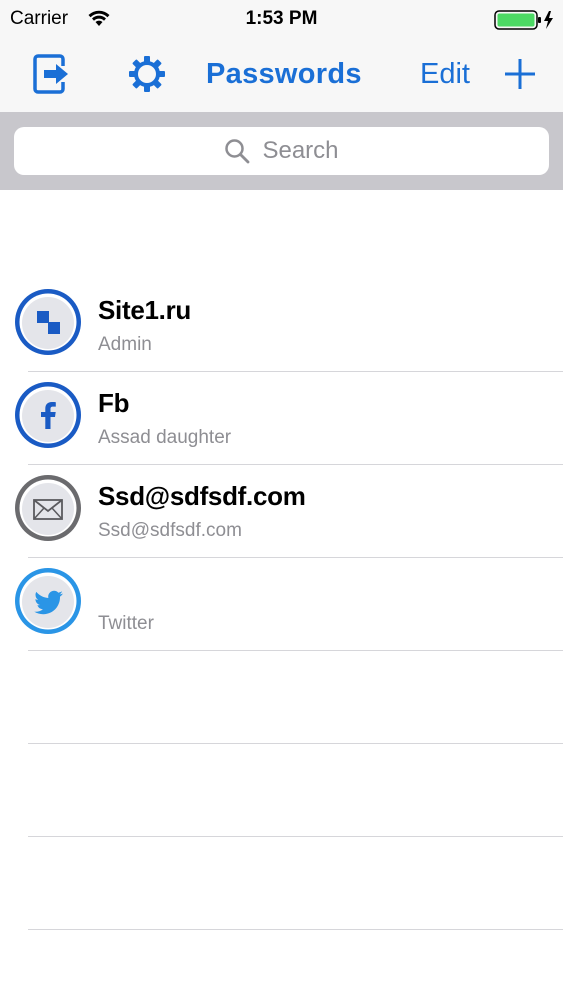  Describe the element at coordinates (48, 601) in the screenshot. I see `twitter-icon` at that location.